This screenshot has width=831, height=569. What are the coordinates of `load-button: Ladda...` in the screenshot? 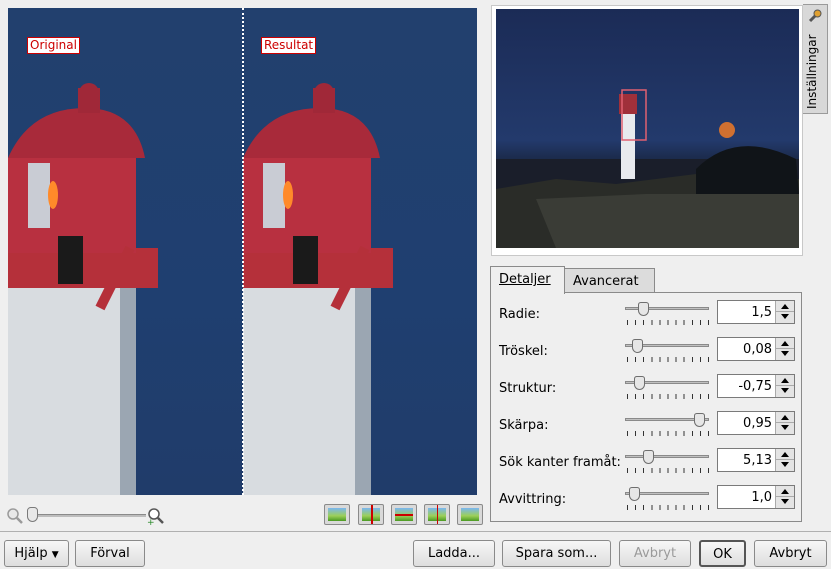 It's located at (454, 553).